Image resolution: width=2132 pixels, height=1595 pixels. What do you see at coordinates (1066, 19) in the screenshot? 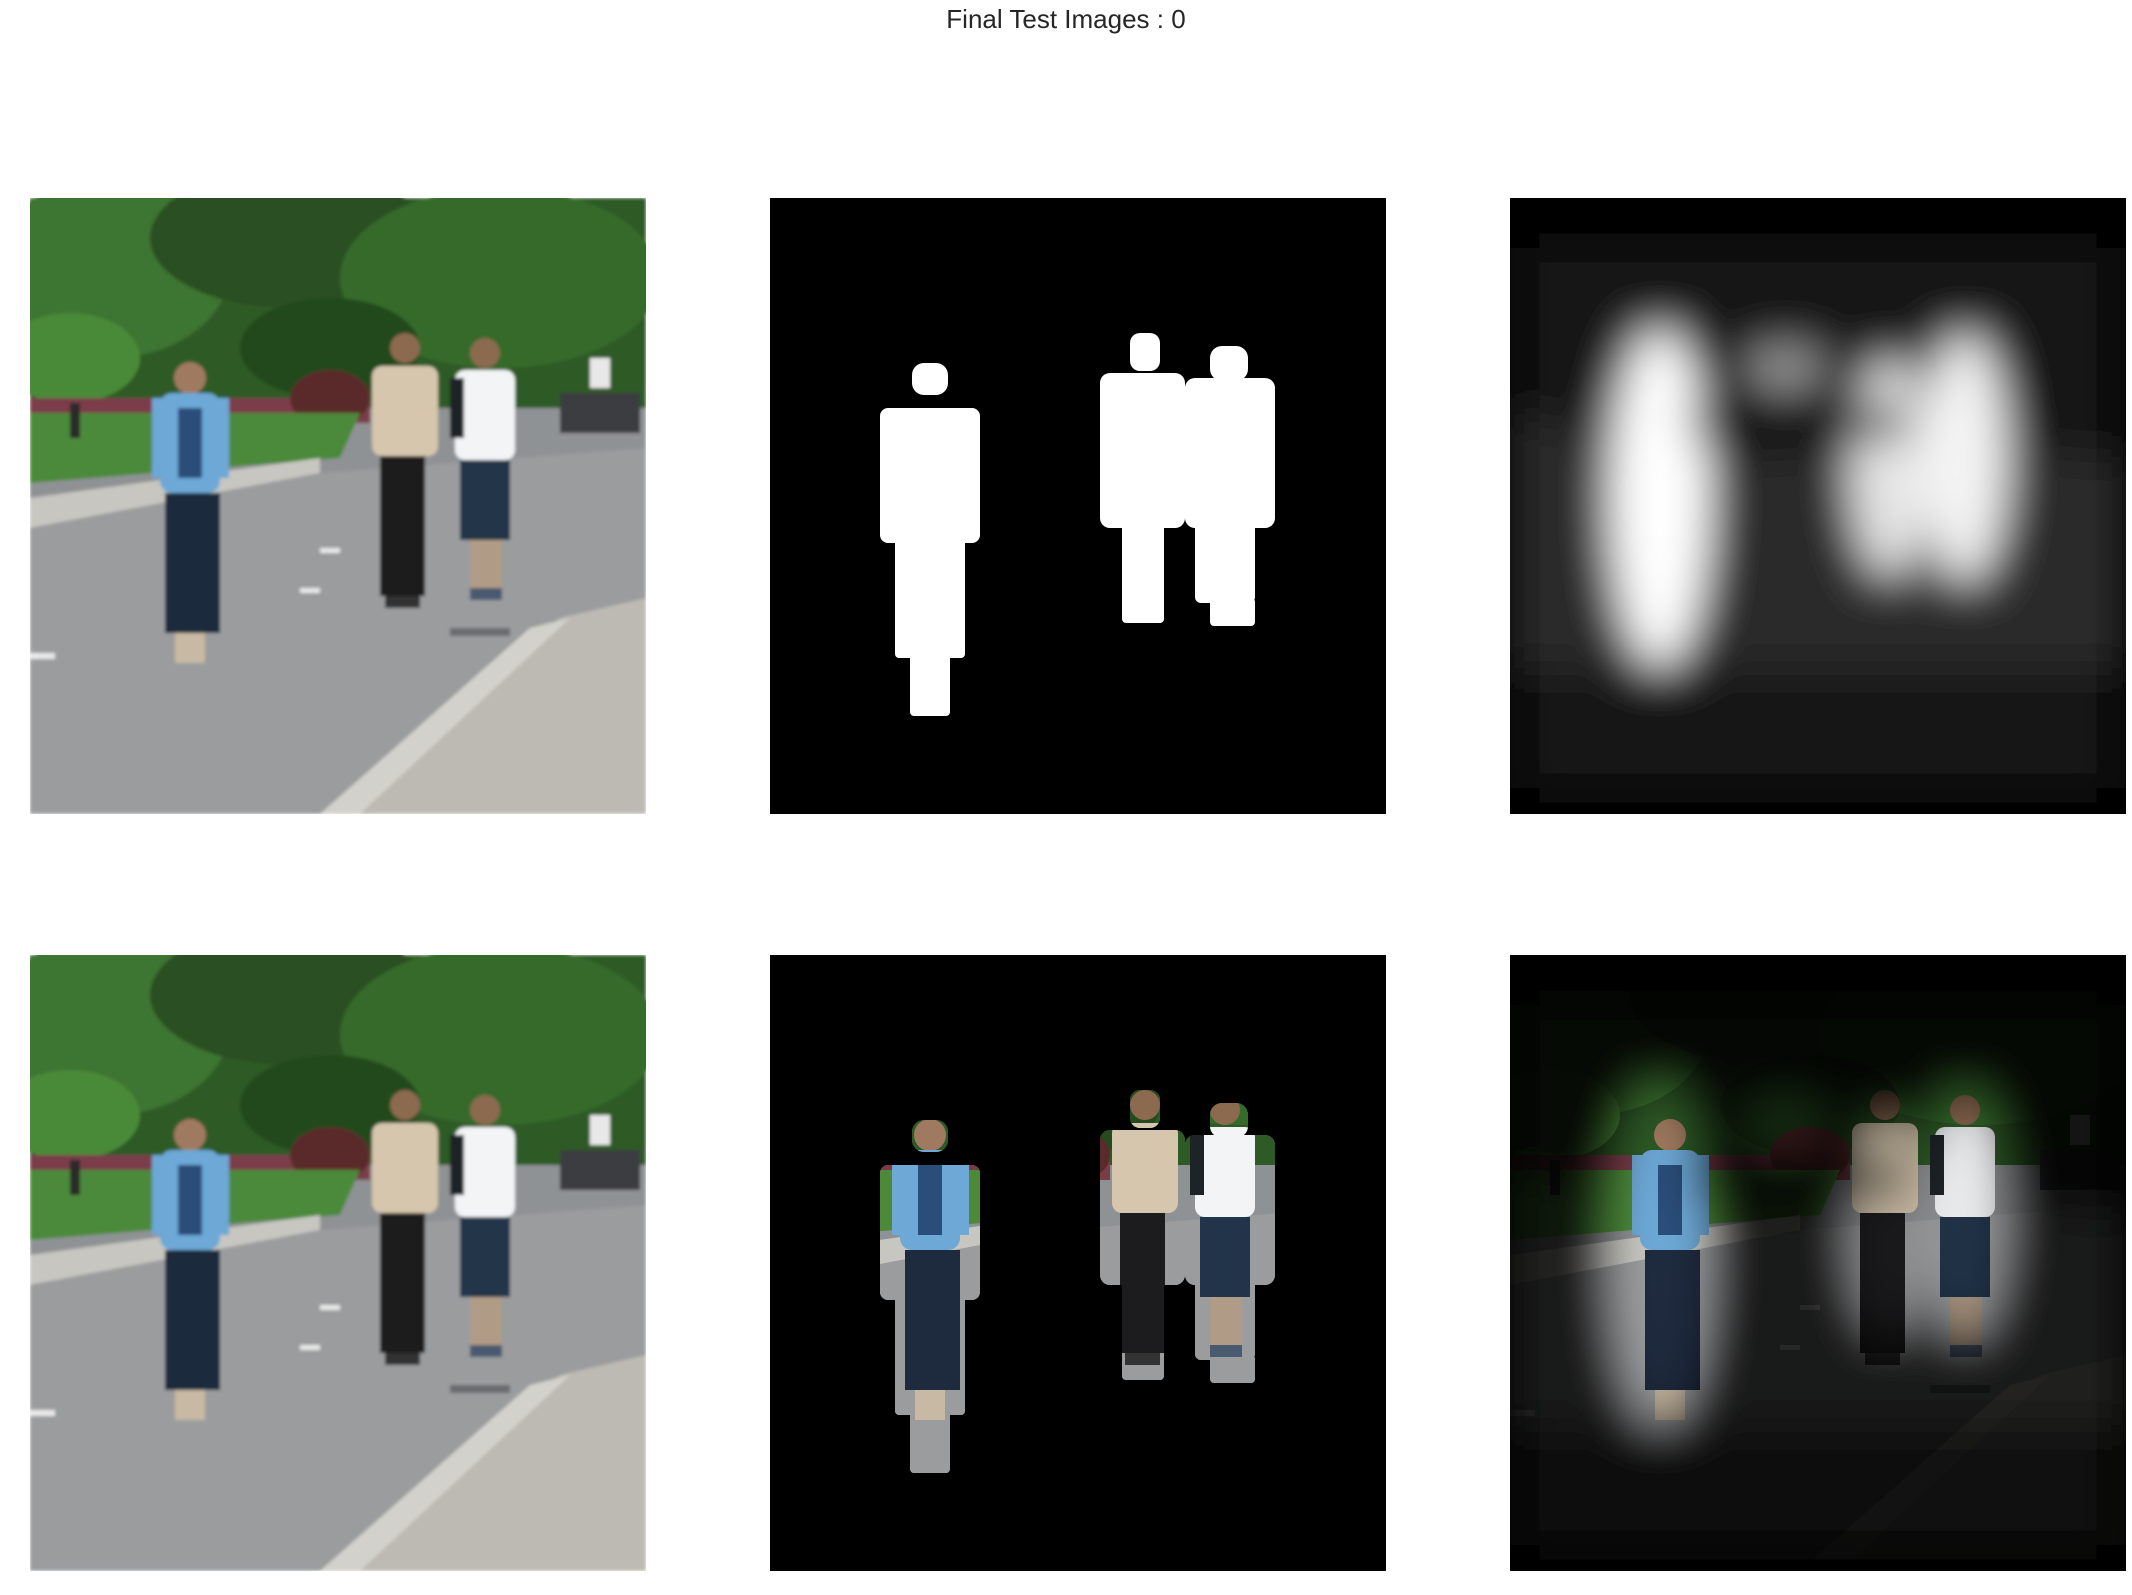
I see `figure-title: Final Test Images : 0` at bounding box center [1066, 19].